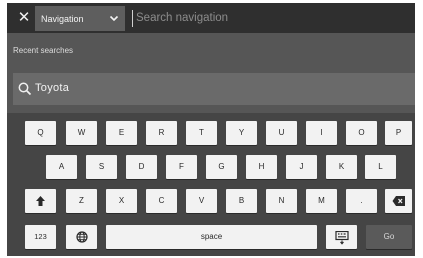 The image size is (423, 258). I want to click on key-k: K, so click(341, 167).